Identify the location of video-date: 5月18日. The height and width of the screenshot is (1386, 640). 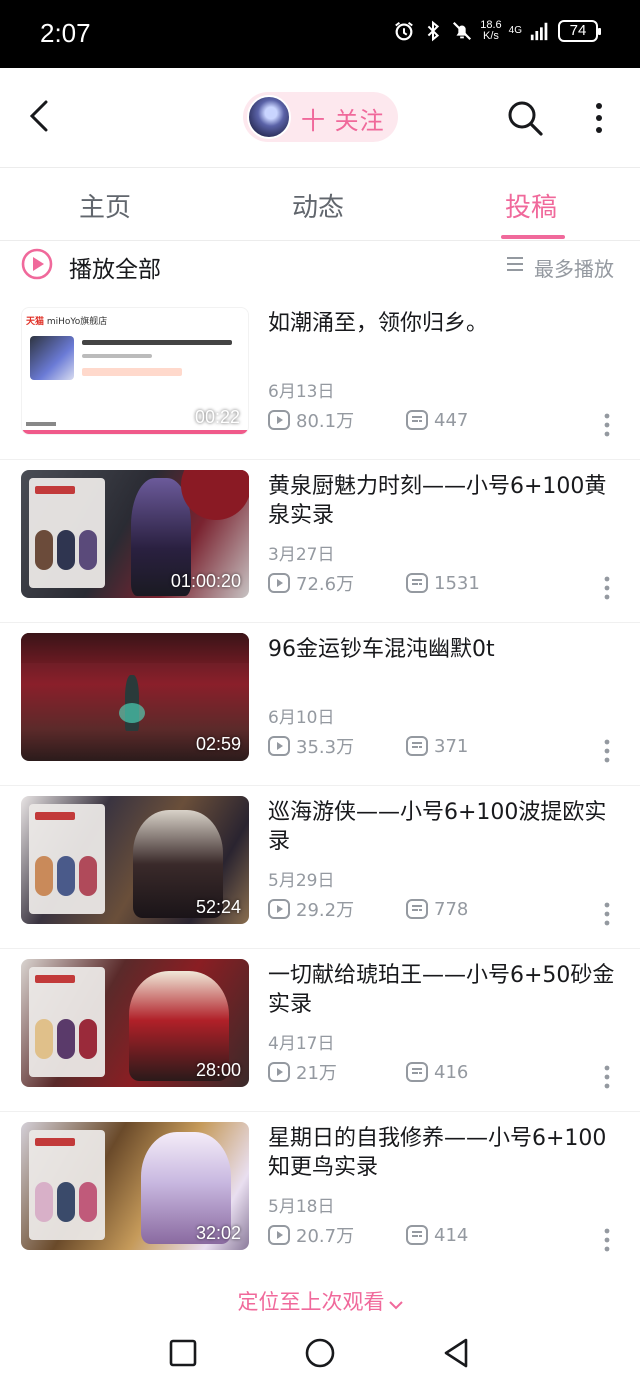
(301, 1207).